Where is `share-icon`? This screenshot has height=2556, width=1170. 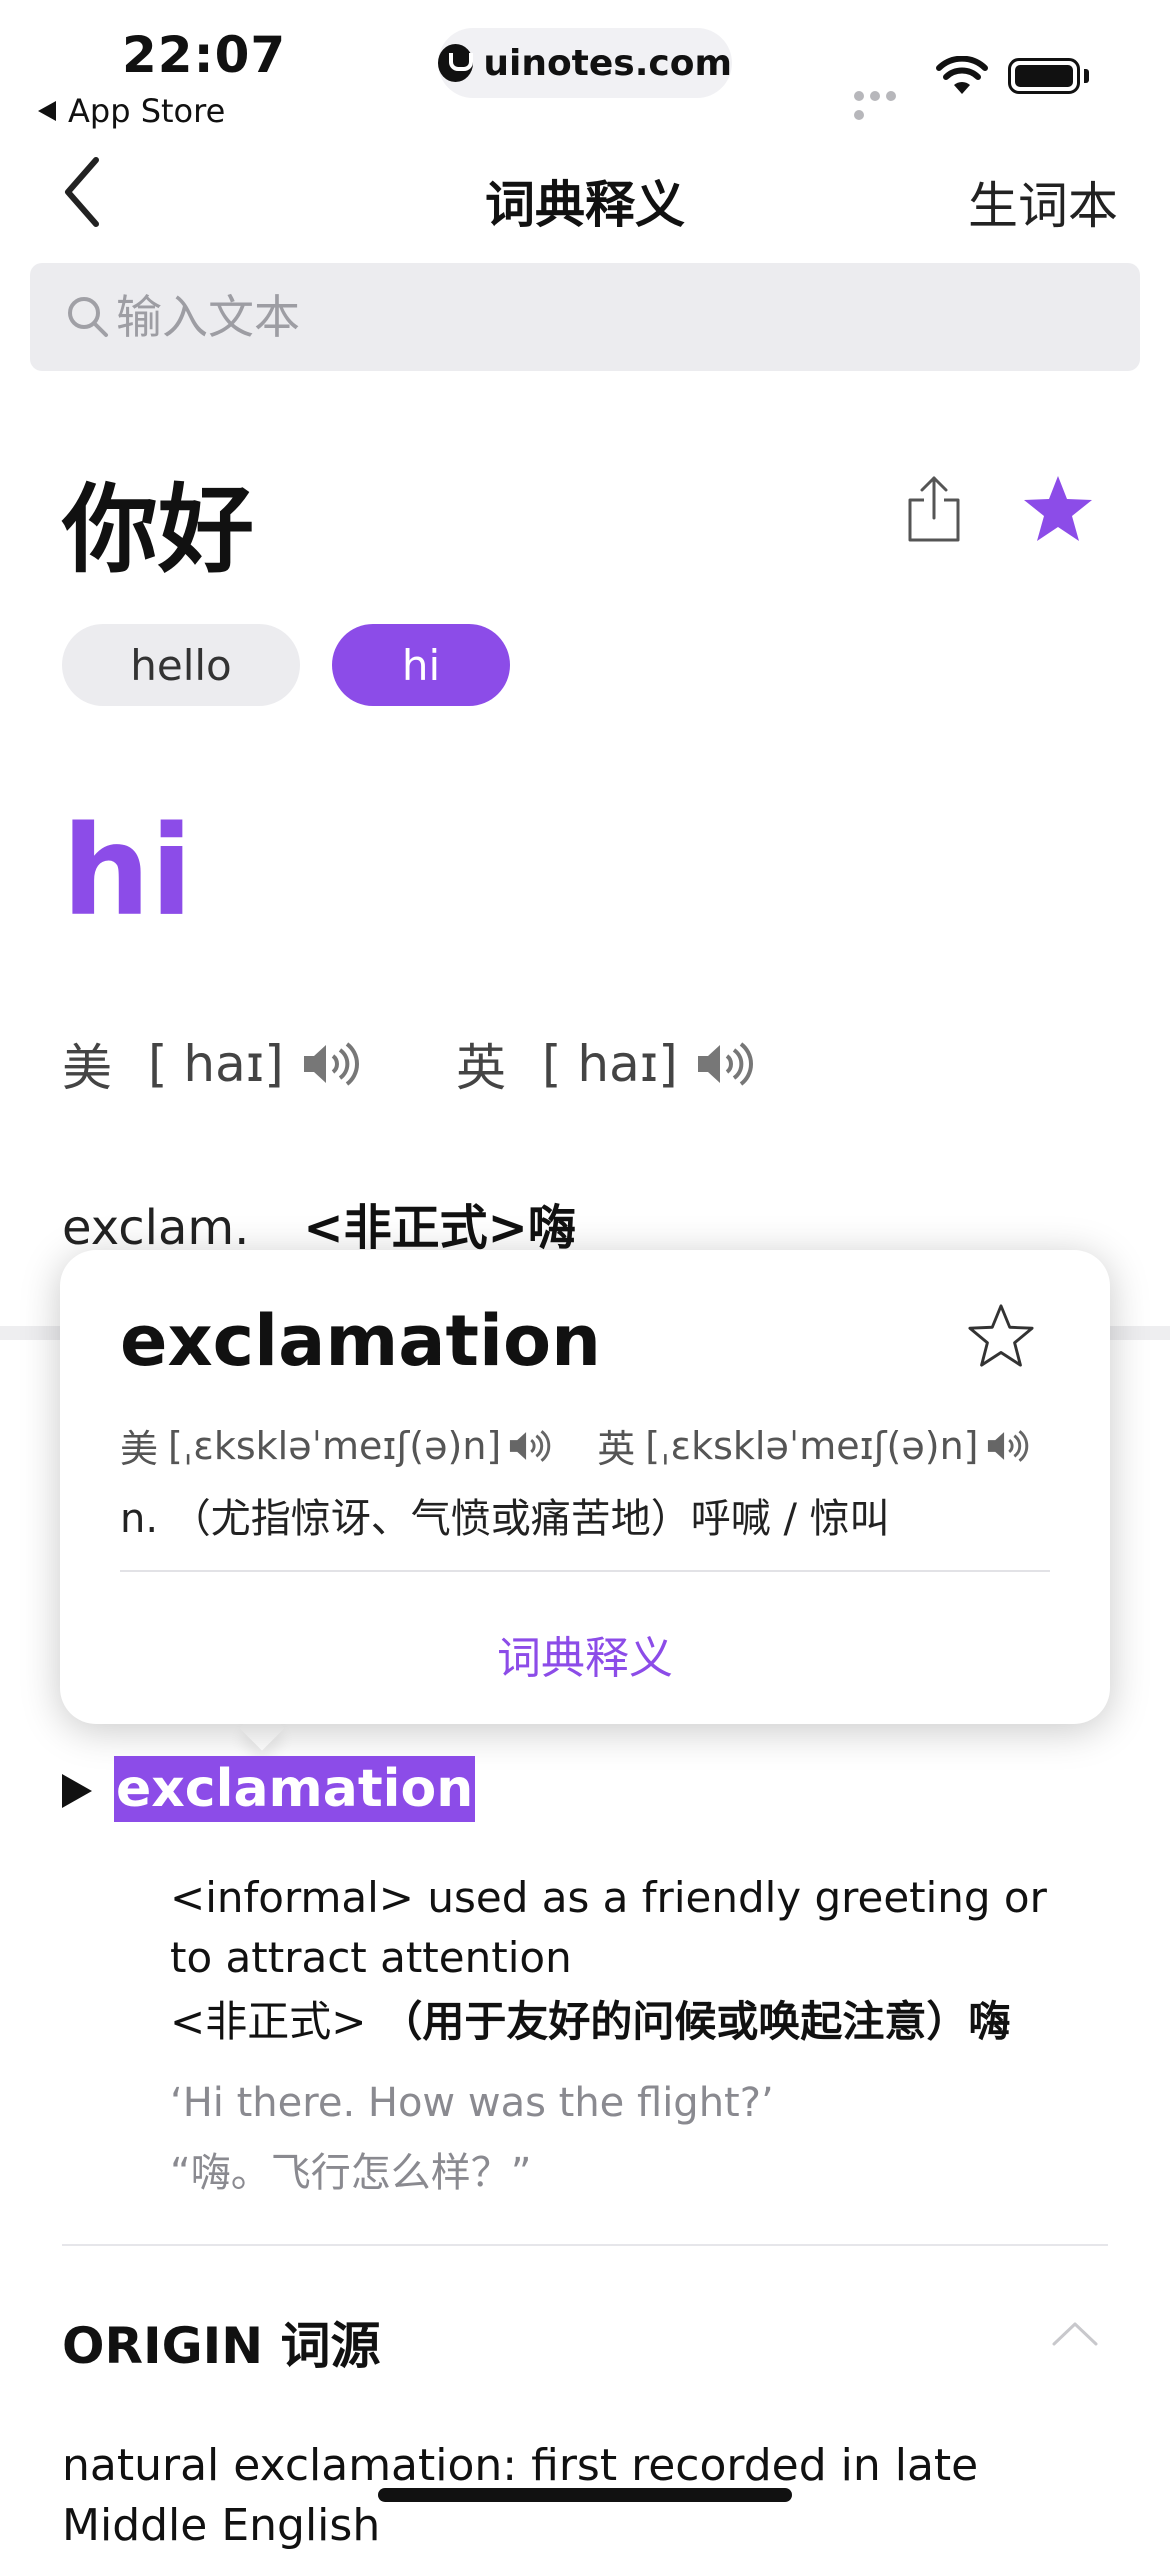 share-icon is located at coordinates (934, 509).